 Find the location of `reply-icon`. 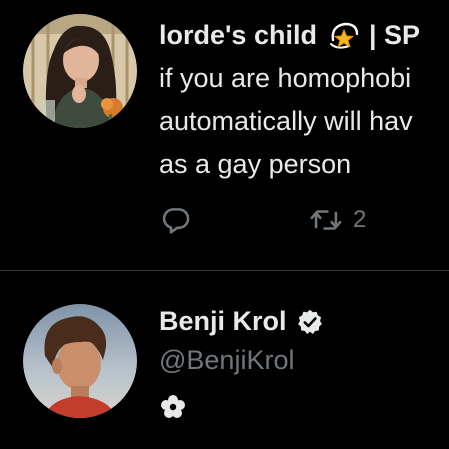

reply-icon is located at coordinates (176, 221).